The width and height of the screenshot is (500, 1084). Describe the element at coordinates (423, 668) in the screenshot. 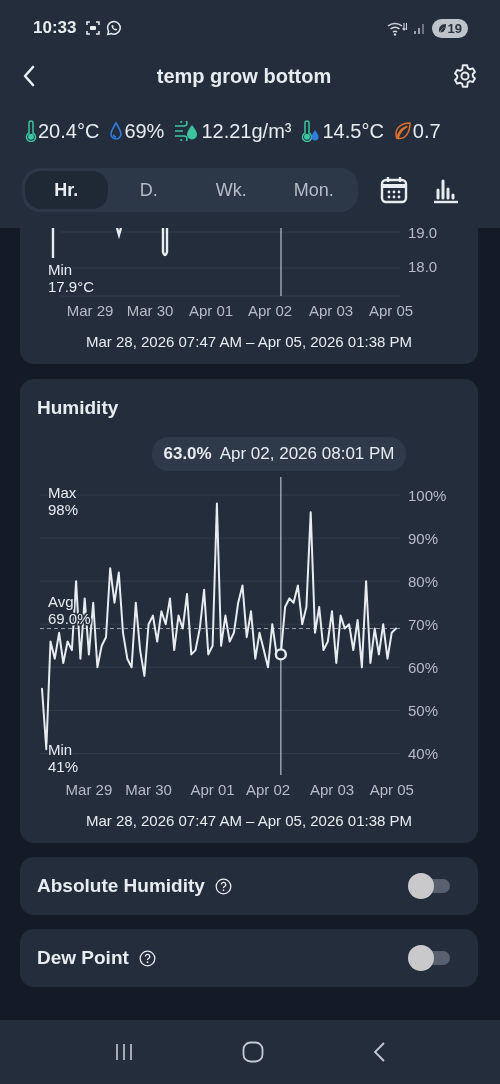

I see `y-axis-label: 60%` at that location.